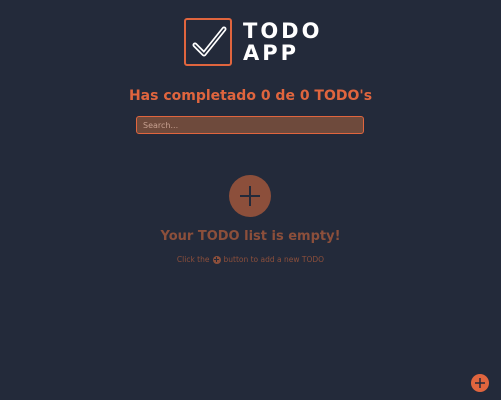  I want to click on add-todo-button, so click(250, 196).